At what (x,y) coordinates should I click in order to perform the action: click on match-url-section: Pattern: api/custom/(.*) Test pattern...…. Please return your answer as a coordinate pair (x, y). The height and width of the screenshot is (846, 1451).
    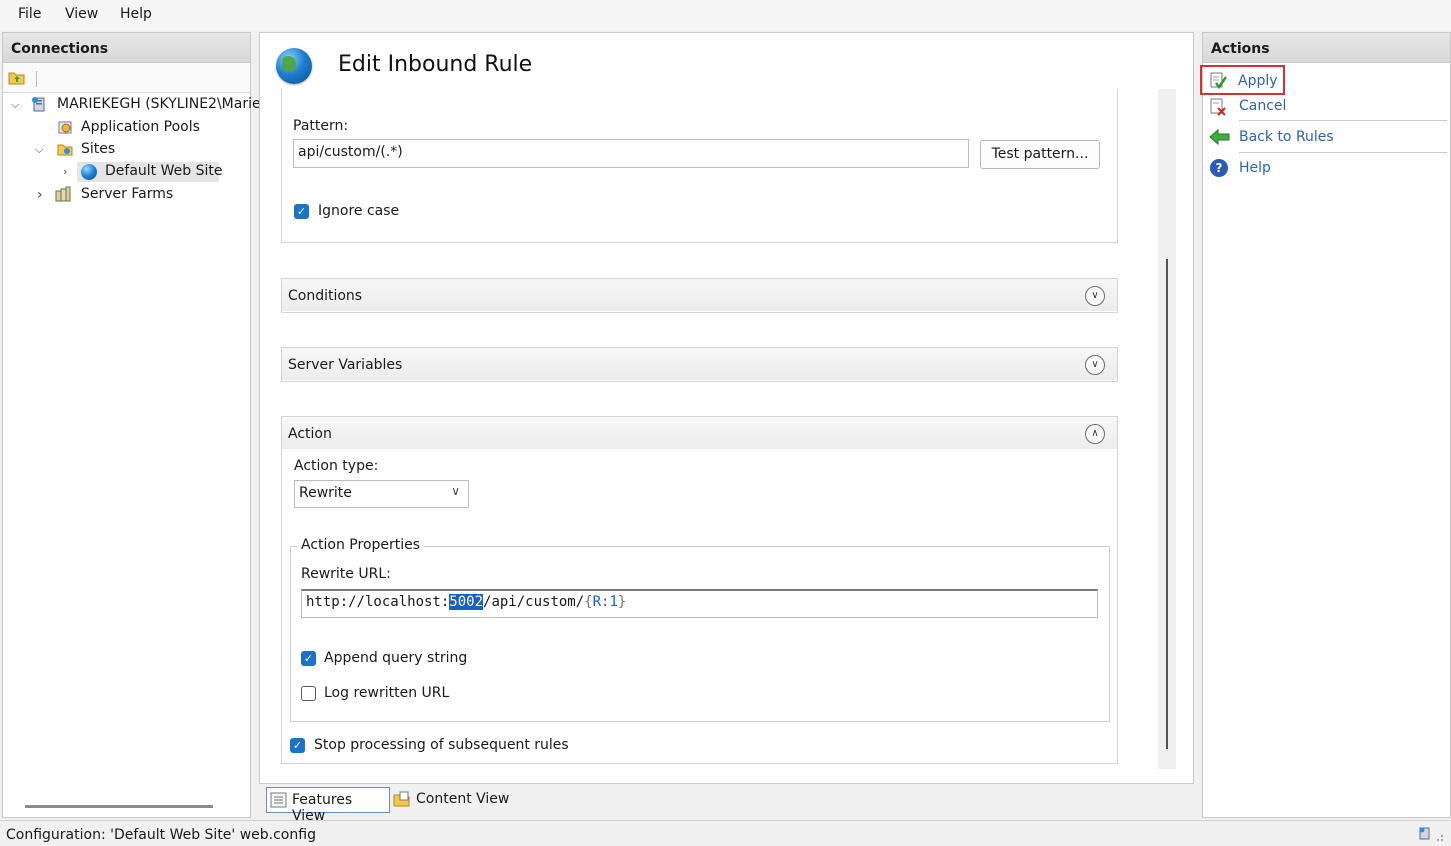
    Looking at the image, I should click on (699, 166).